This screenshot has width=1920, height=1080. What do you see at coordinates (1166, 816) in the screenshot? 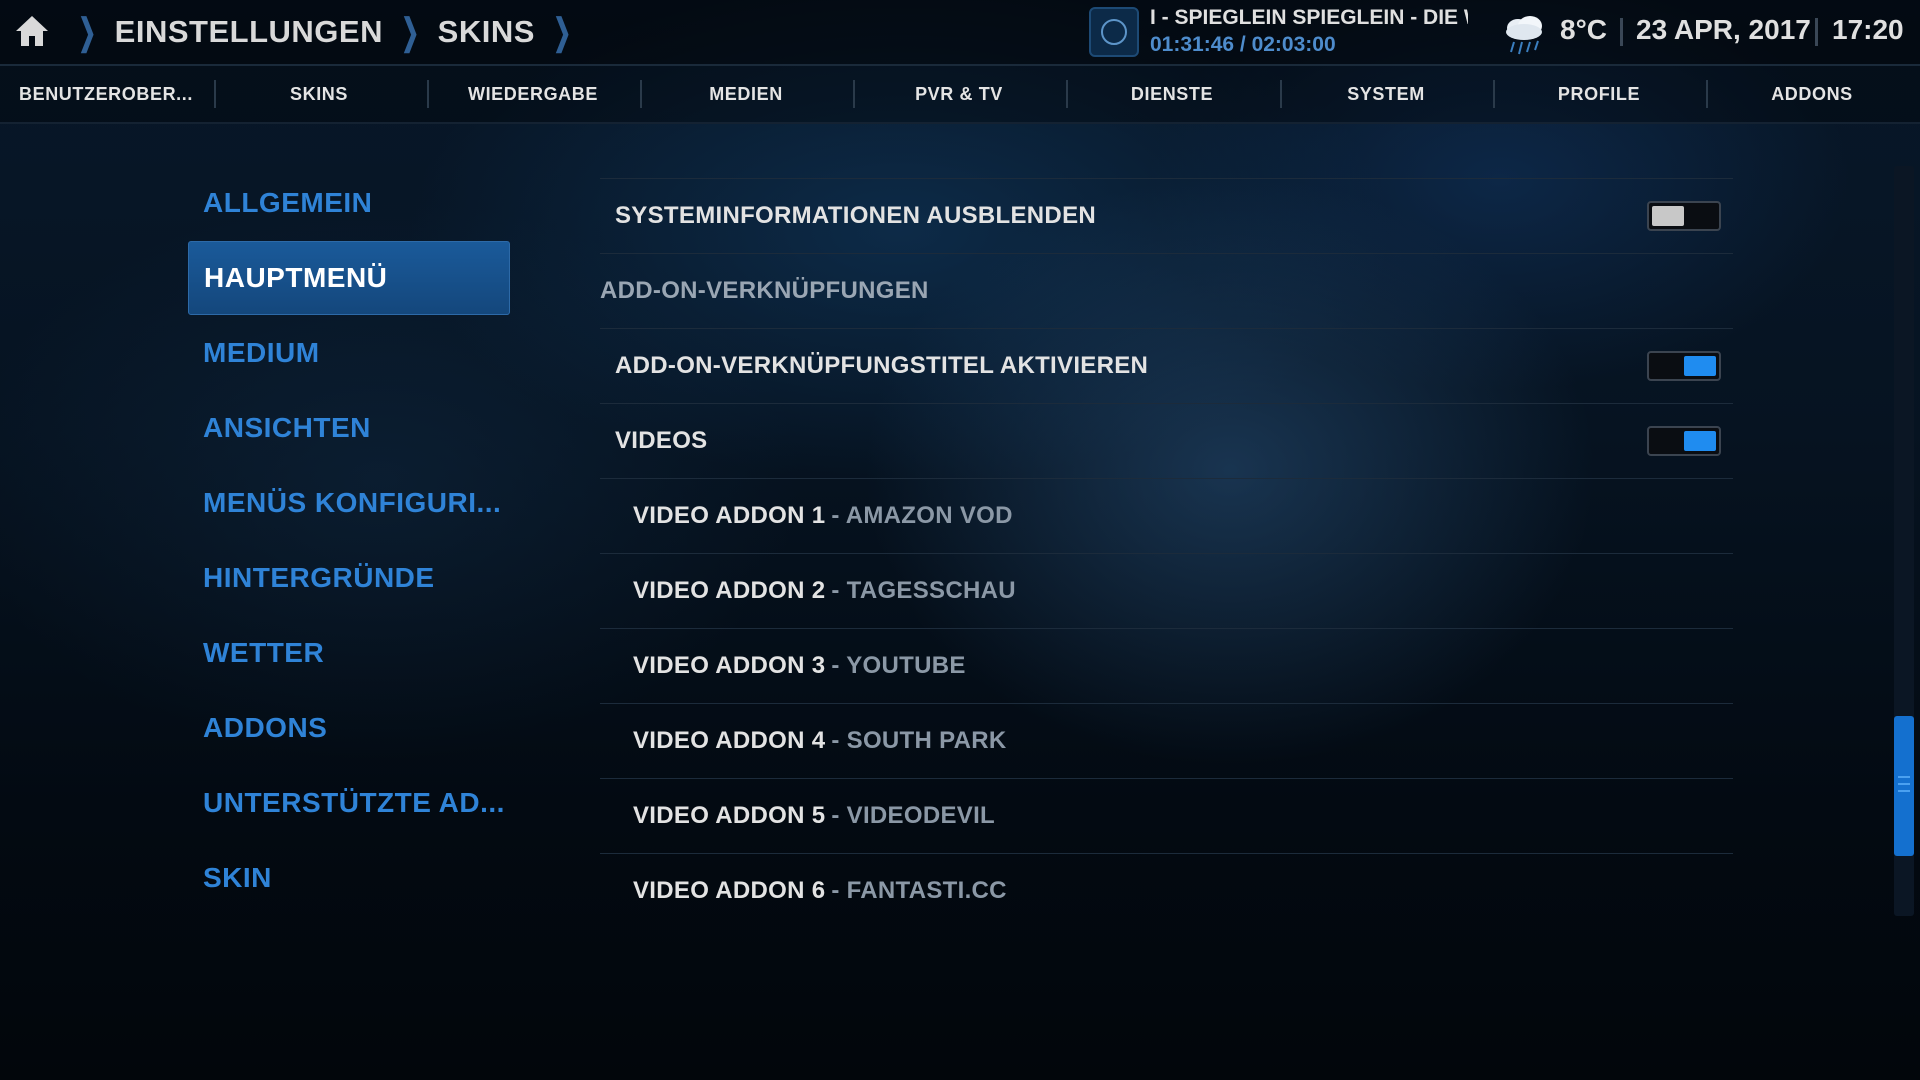
I see `setting-video-addon-5: VIDEO ADDON 5- VIDEODEVIL` at bounding box center [1166, 816].